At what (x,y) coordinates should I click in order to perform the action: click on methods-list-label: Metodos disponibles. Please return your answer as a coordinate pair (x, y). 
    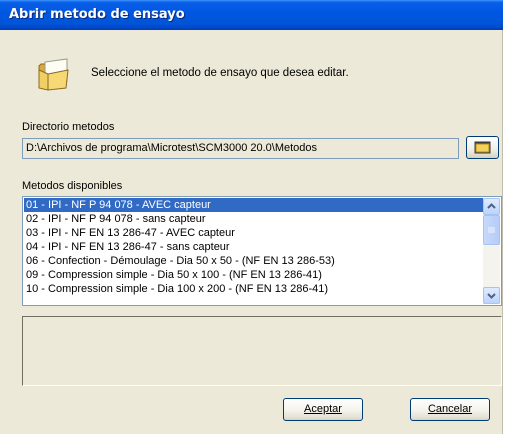
    Looking at the image, I should click on (72, 186).